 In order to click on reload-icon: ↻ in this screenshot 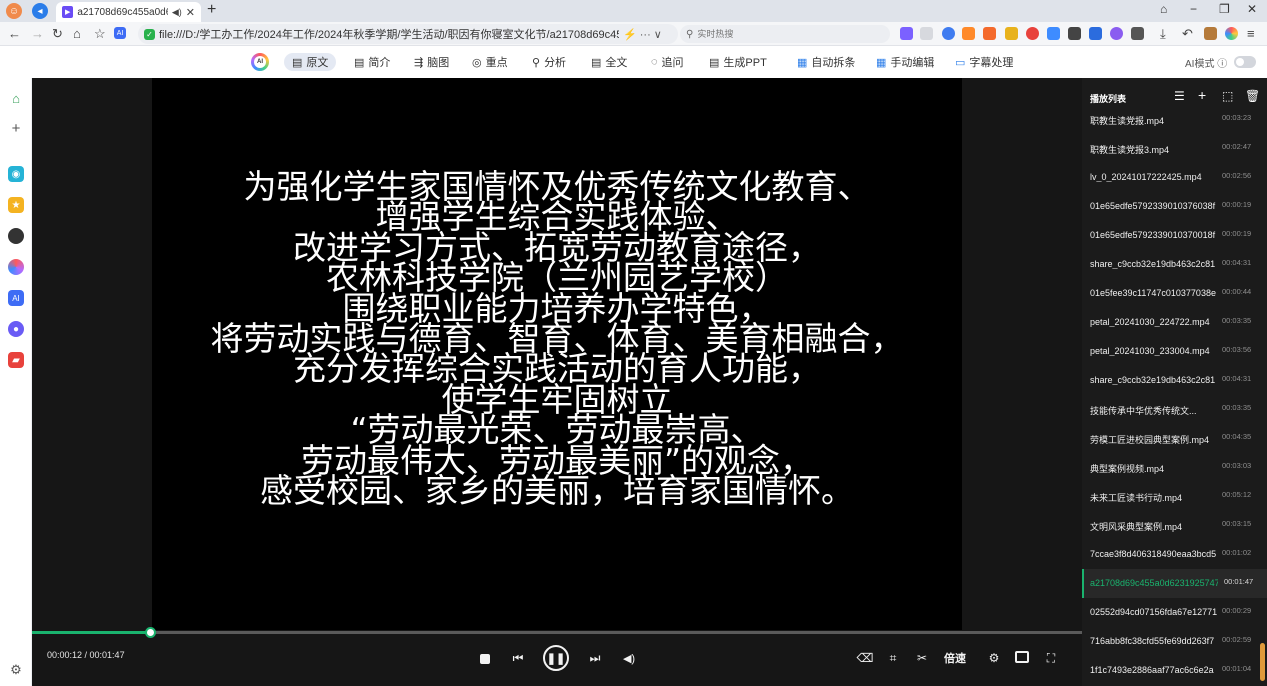, I will do `click(57, 34)`.